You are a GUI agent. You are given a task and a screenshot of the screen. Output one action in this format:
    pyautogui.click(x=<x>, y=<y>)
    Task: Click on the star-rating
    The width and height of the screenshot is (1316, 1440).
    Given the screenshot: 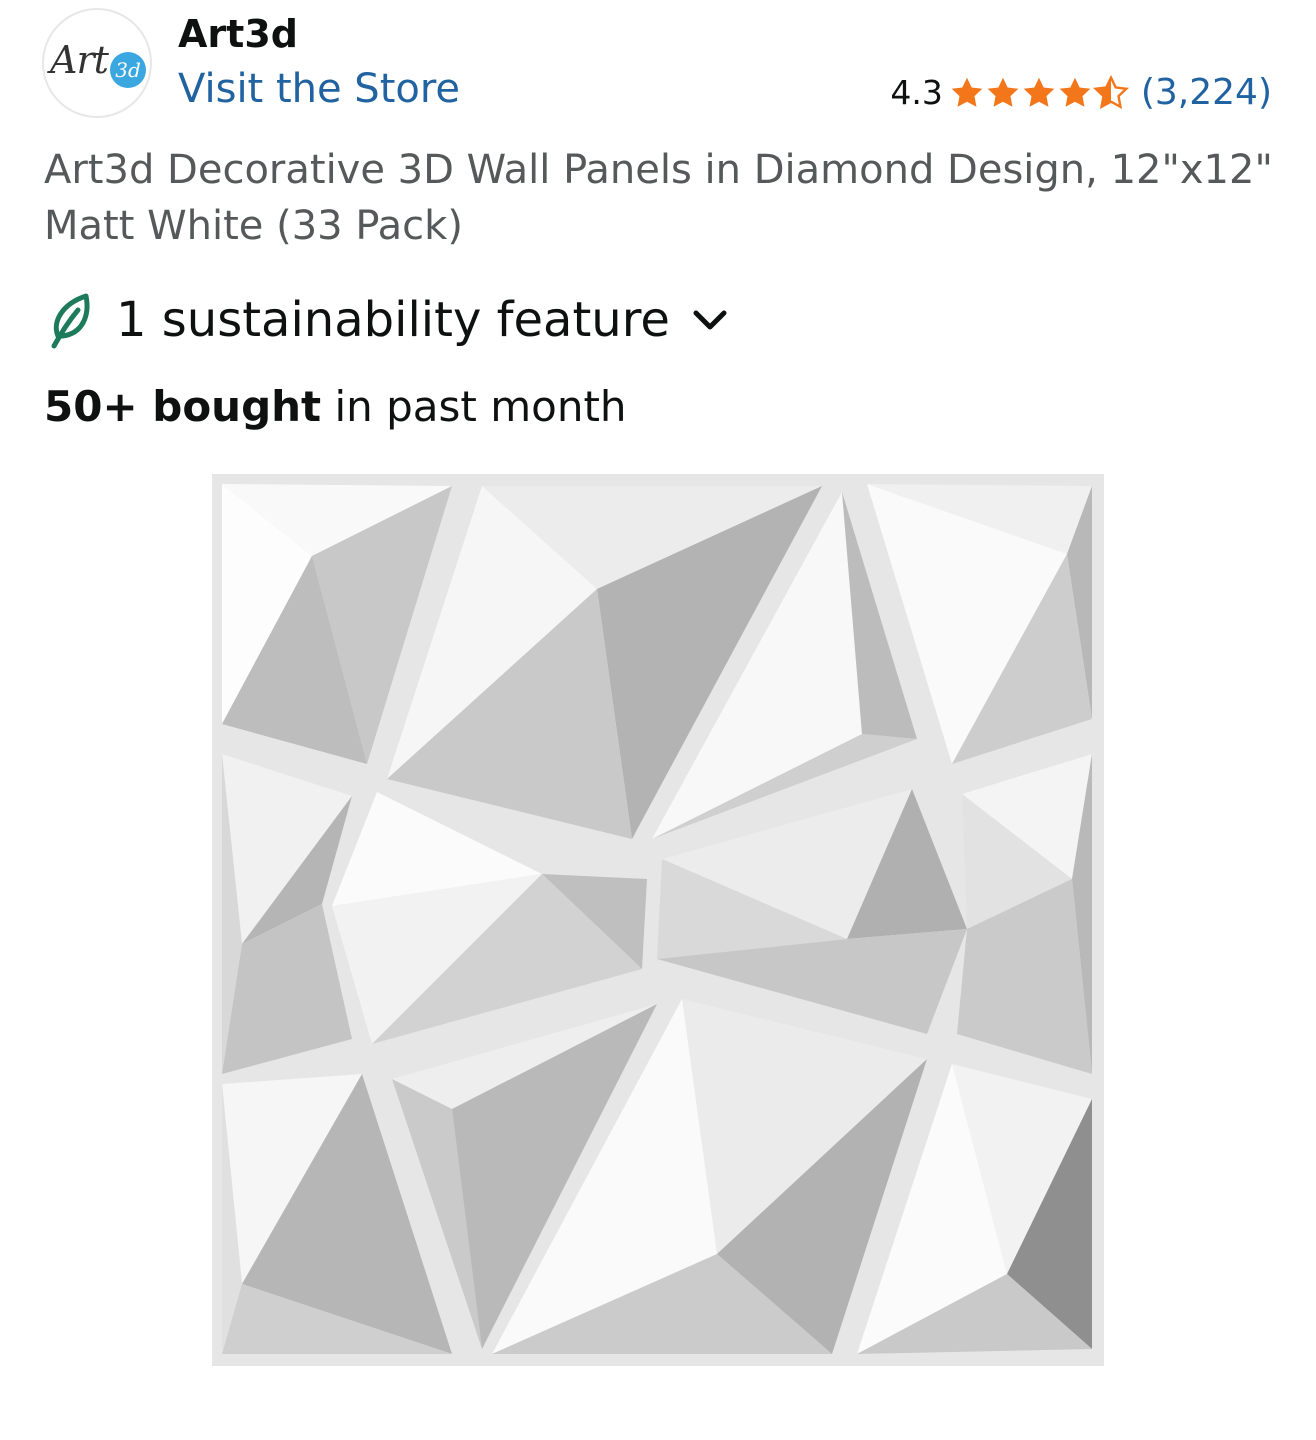 What is the action you would take?
    pyautogui.click(x=1039, y=92)
    